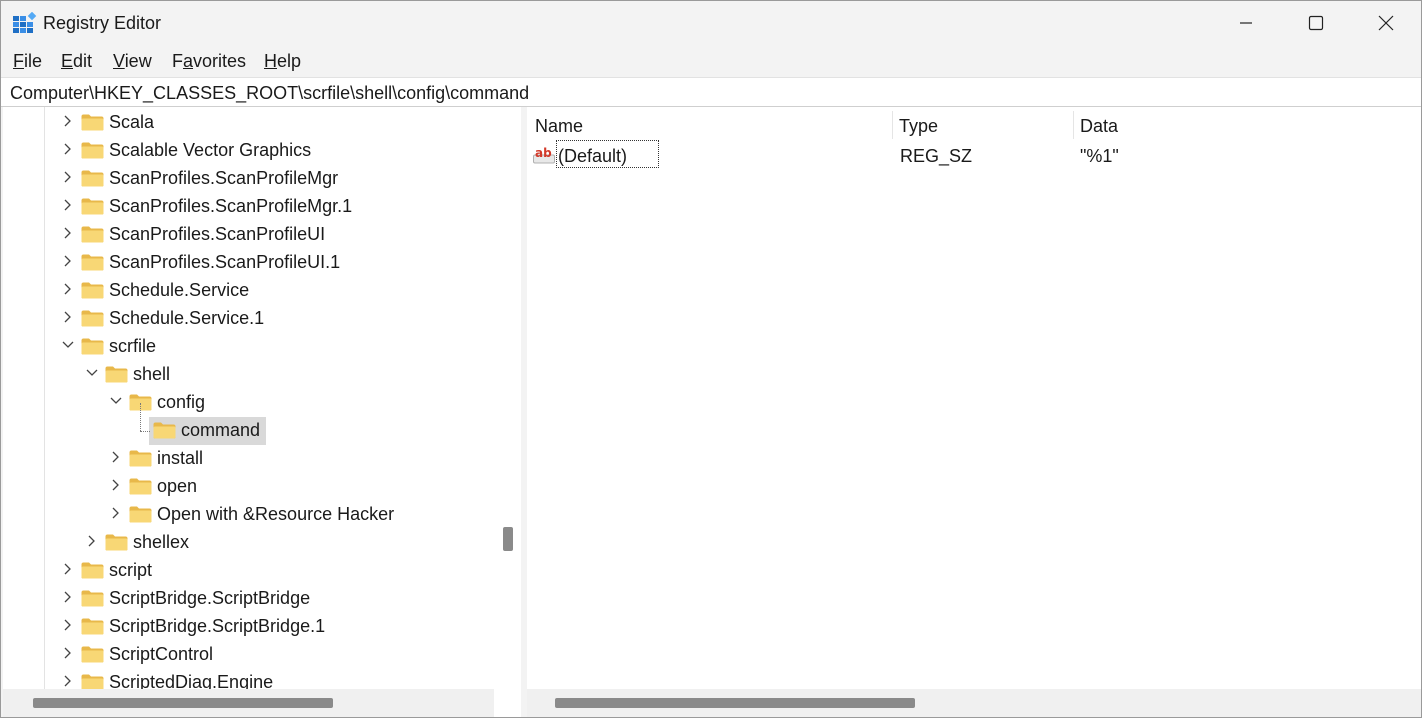 Image resolution: width=1422 pixels, height=718 pixels. Describe the element at coordinates (592, 156) in the screenshot. I see `value-name: (Default)` at that location.